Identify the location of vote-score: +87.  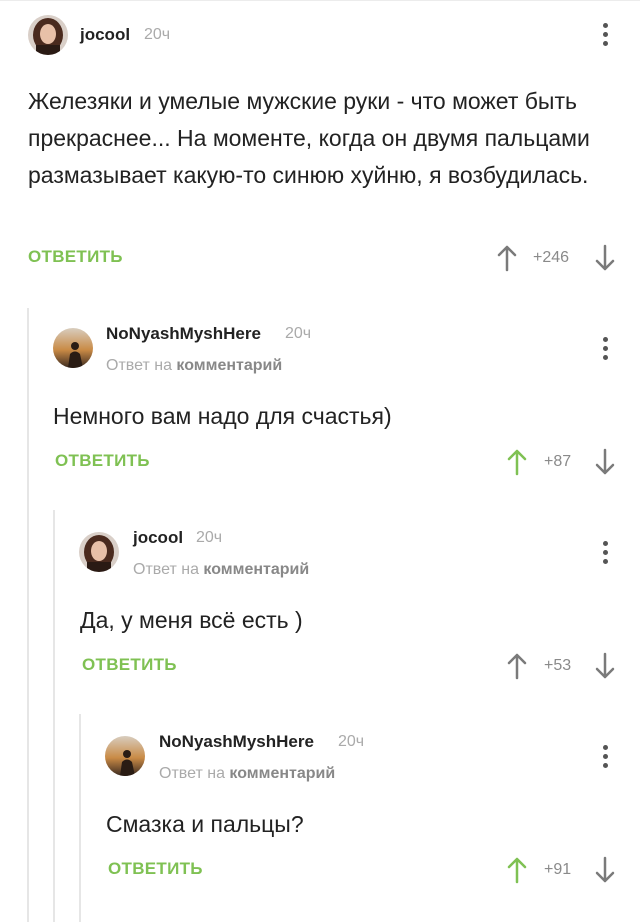
(558, 461).